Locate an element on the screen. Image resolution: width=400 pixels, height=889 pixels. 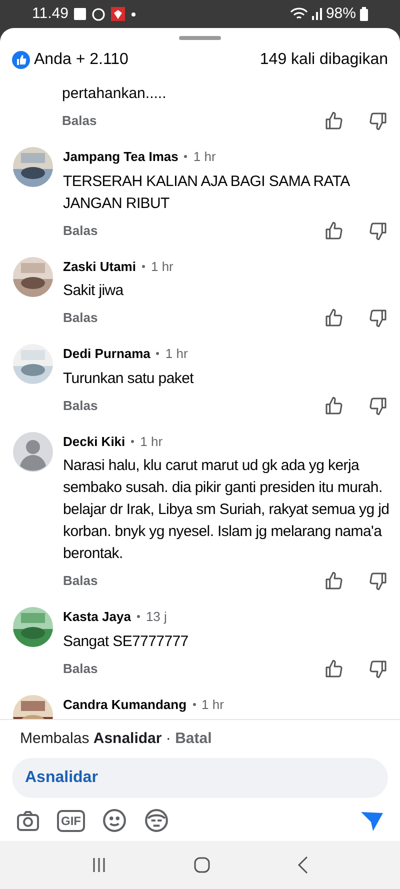
back-icon is located at coordinates (302, 865).